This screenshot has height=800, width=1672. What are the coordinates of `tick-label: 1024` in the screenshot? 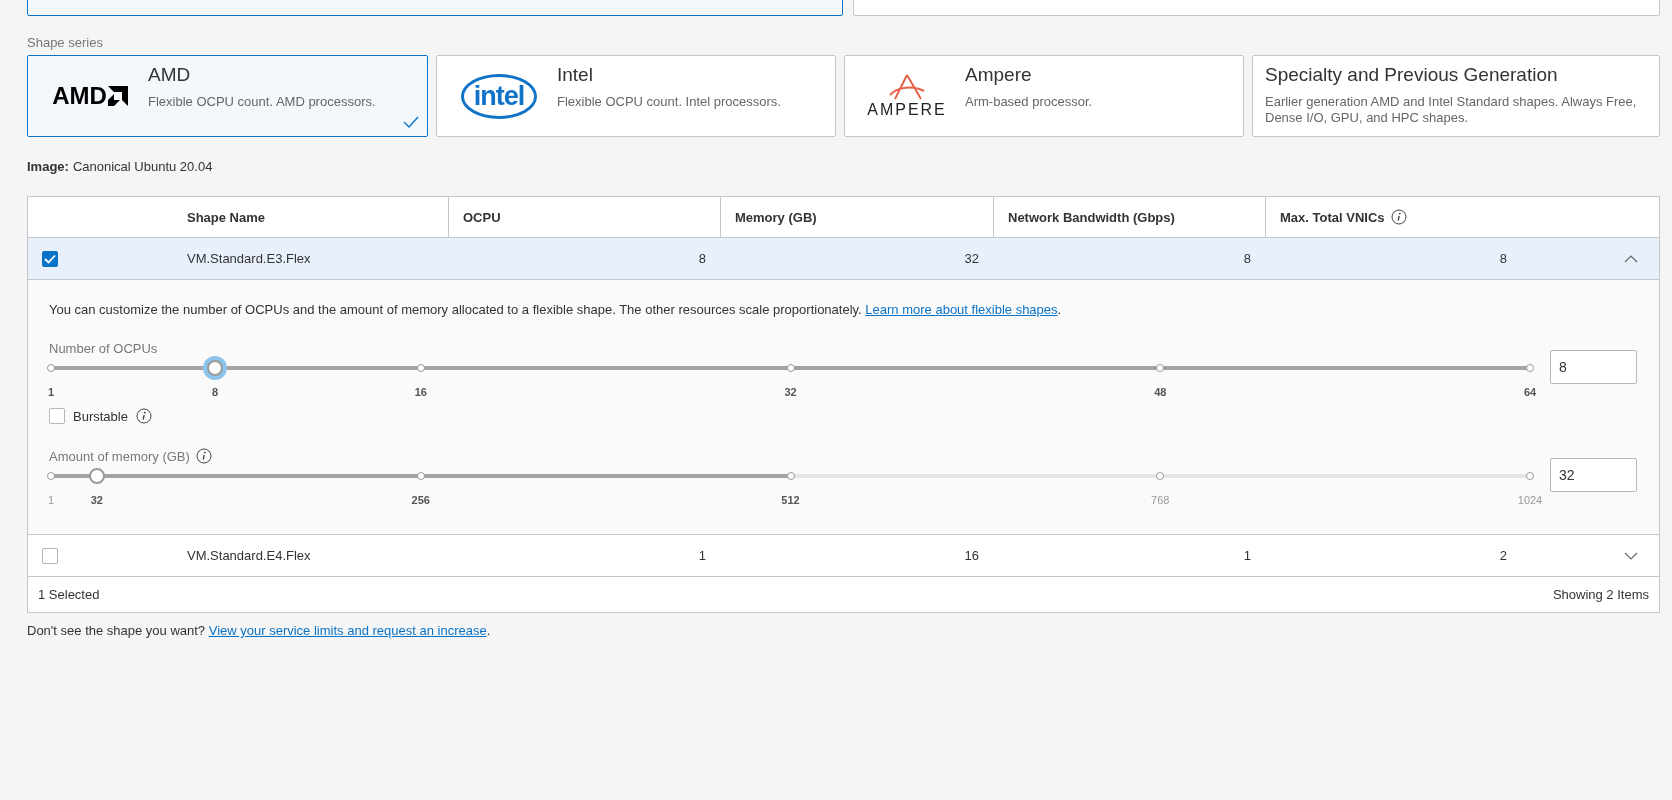 It's located at (1530, 500).